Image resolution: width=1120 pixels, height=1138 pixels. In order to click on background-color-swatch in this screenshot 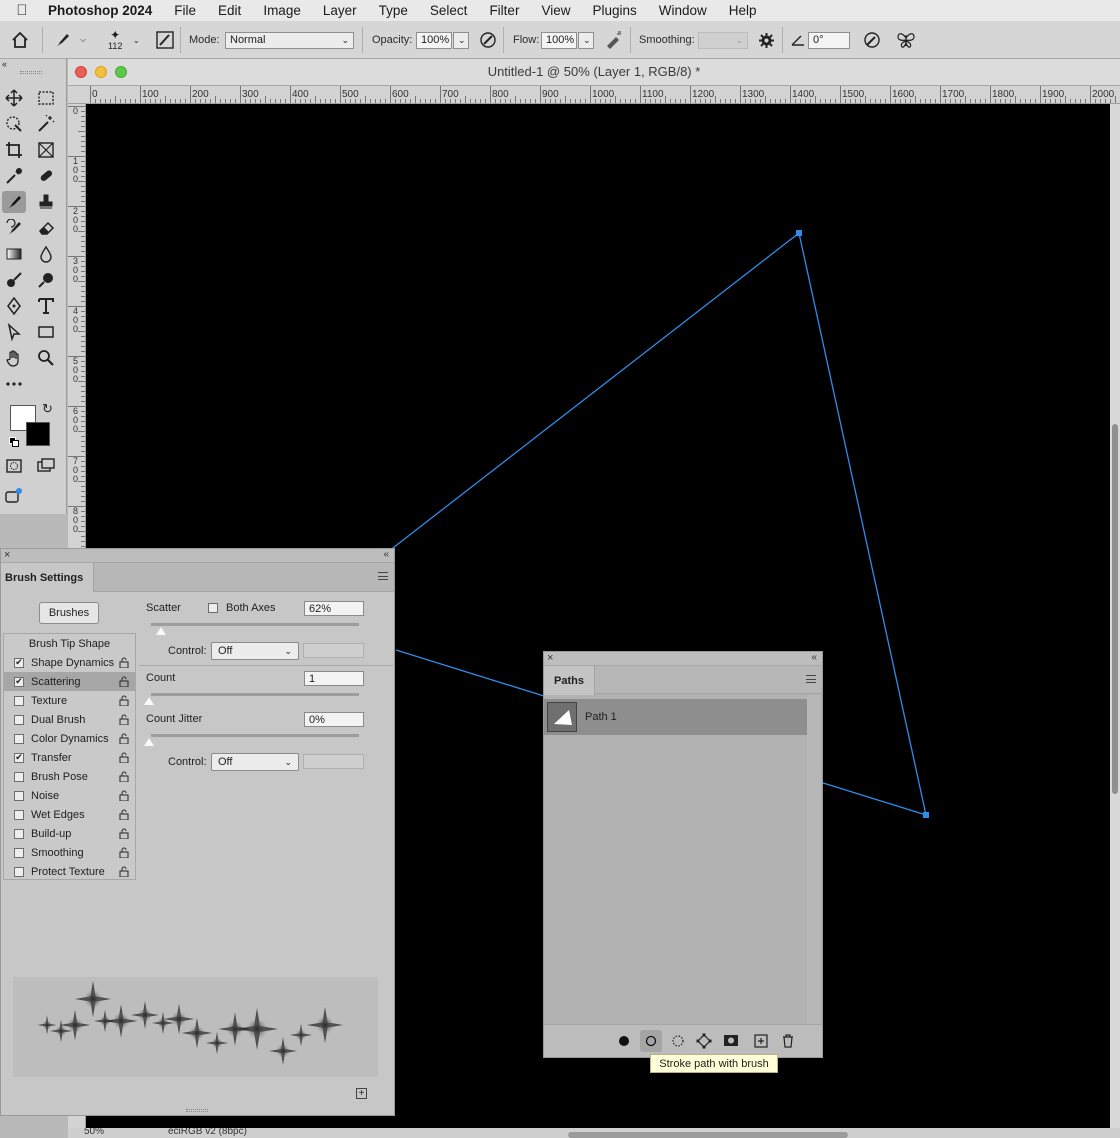, I will do `click(38, 434)`.